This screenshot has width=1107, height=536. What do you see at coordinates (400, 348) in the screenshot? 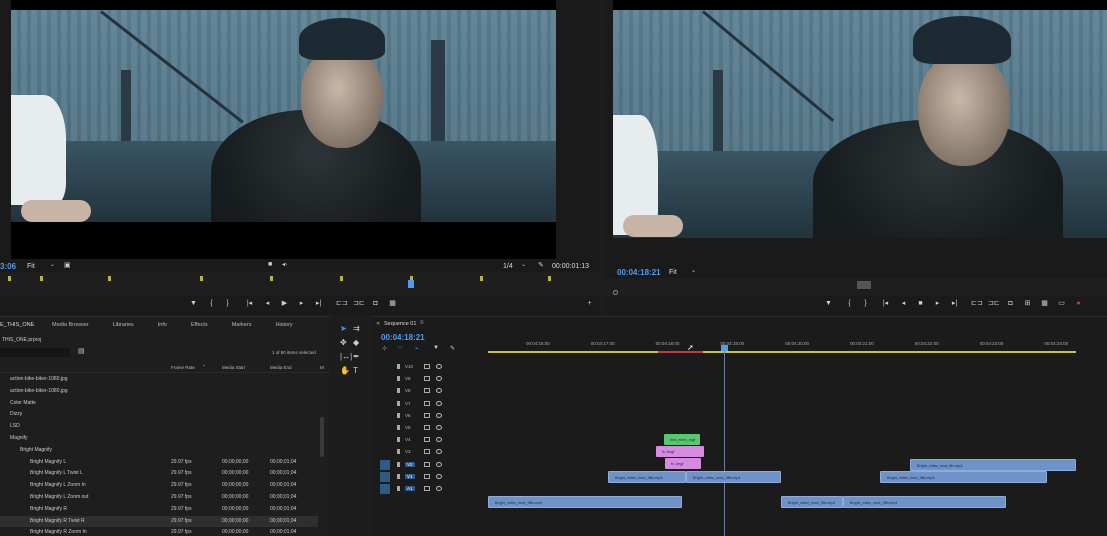
I see `snap-icon: ∩` at bounding box center [400, 348].